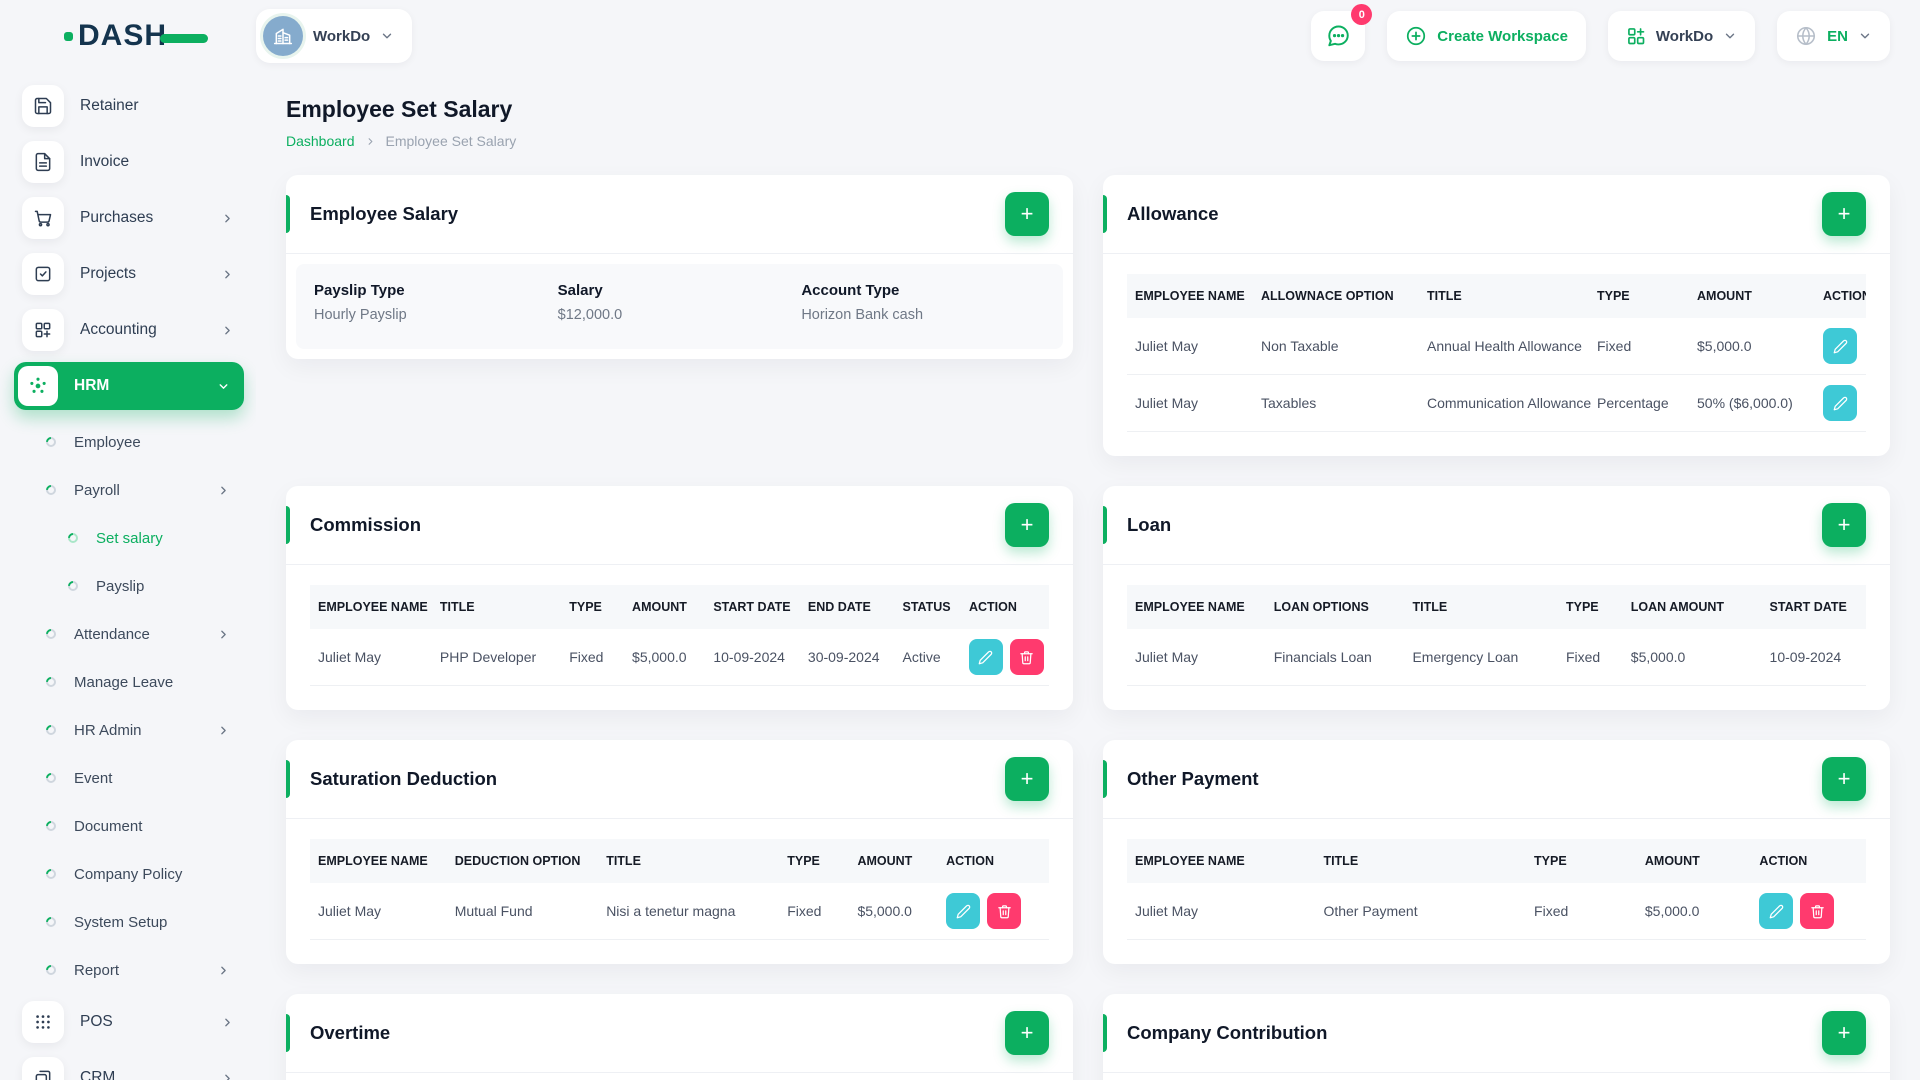 The image size is (1920, 1080). Describe the element at coordinates (1027, 1033) in the screenshot. I see `add-overtime-button: +` at that location.